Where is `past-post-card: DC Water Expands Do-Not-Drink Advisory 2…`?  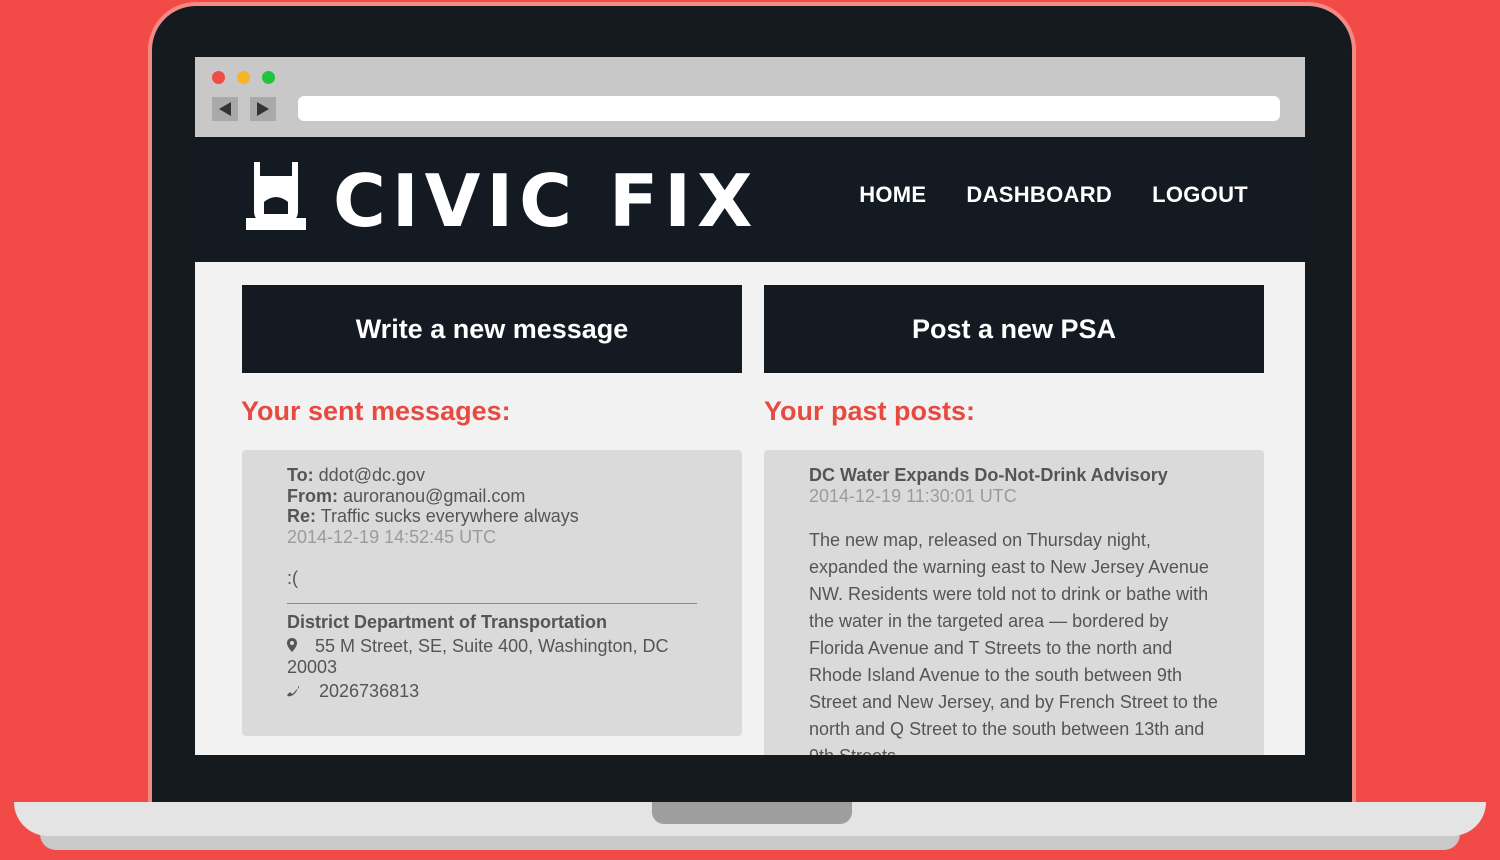 past-post-card: DC Water Expands Do-Not-Drink Advisory 2… is located at coordinates (1014, 602).